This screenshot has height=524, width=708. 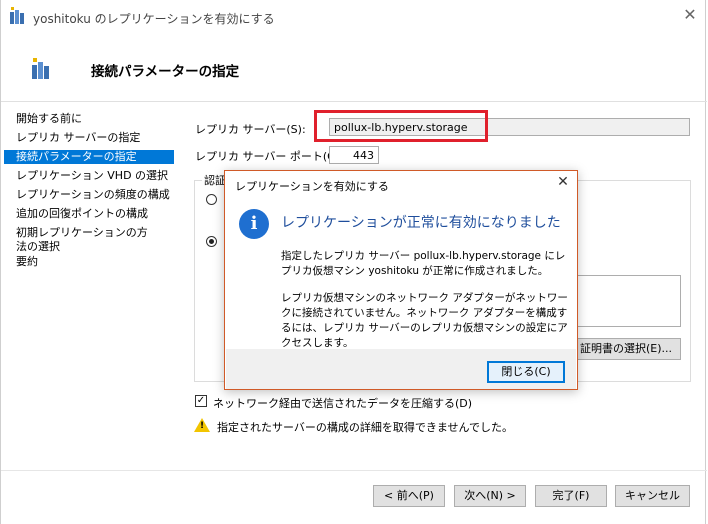 I want to click on replica-server-label: レプリカ サーバー(S):, so click(x=250, y=129).